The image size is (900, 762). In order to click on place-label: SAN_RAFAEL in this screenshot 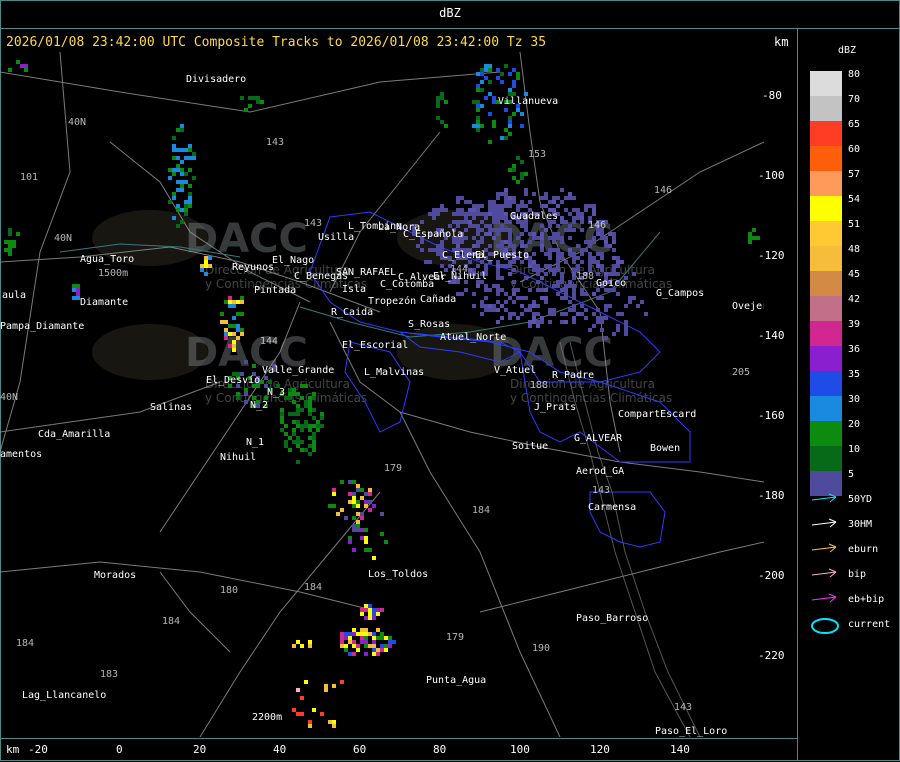, I will do `click(366, 272)`.